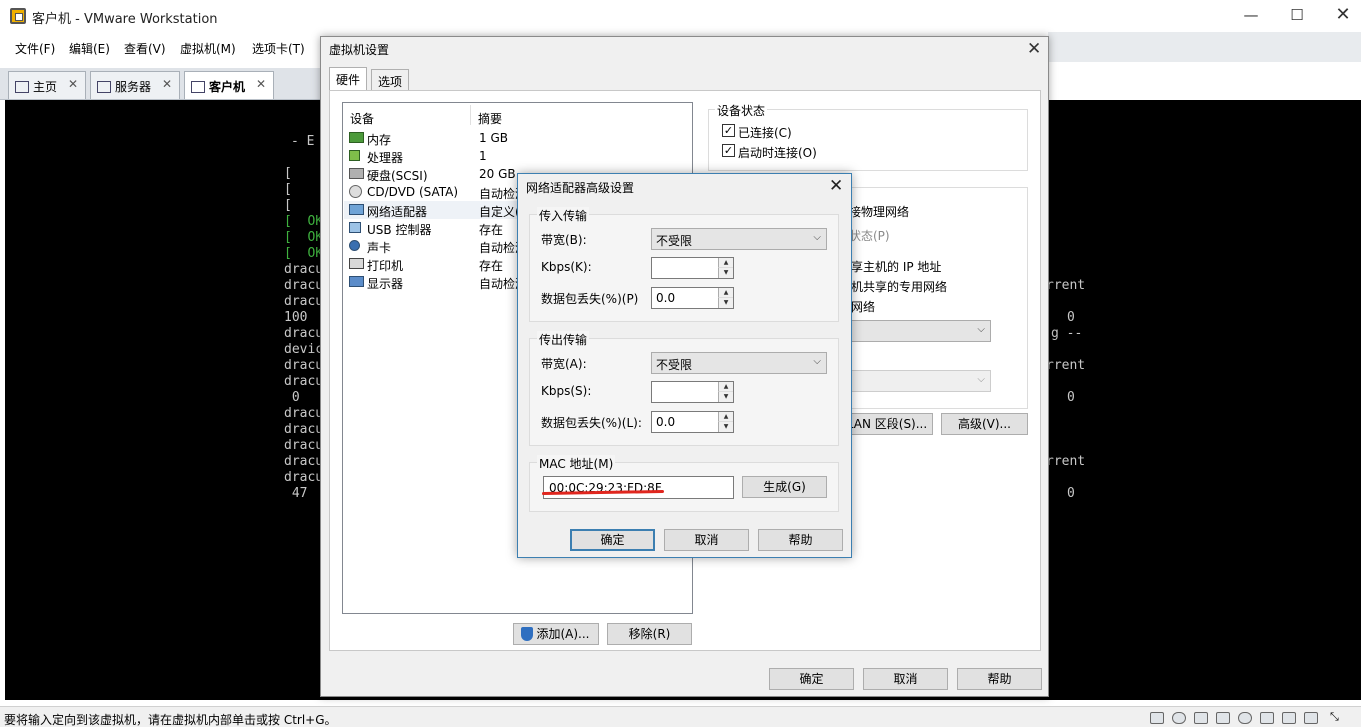 The width and height of the screenshot is (1361, 727). I want to click on mac-address-input: 00:0C:29:23:FD:8F, so click(638, 487).